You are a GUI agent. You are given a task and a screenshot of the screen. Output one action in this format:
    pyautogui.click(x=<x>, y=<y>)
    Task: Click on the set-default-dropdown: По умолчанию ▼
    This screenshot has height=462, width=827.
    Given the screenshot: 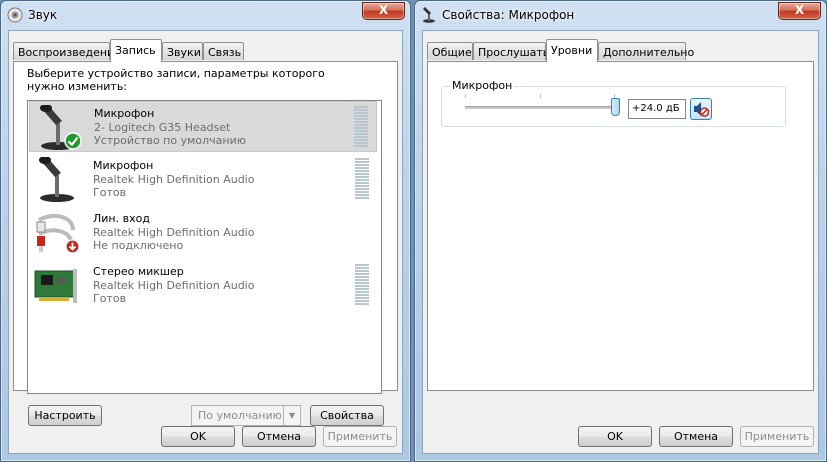 What is the action you would take?
    pyautogui.click(x=246, y=415)
    